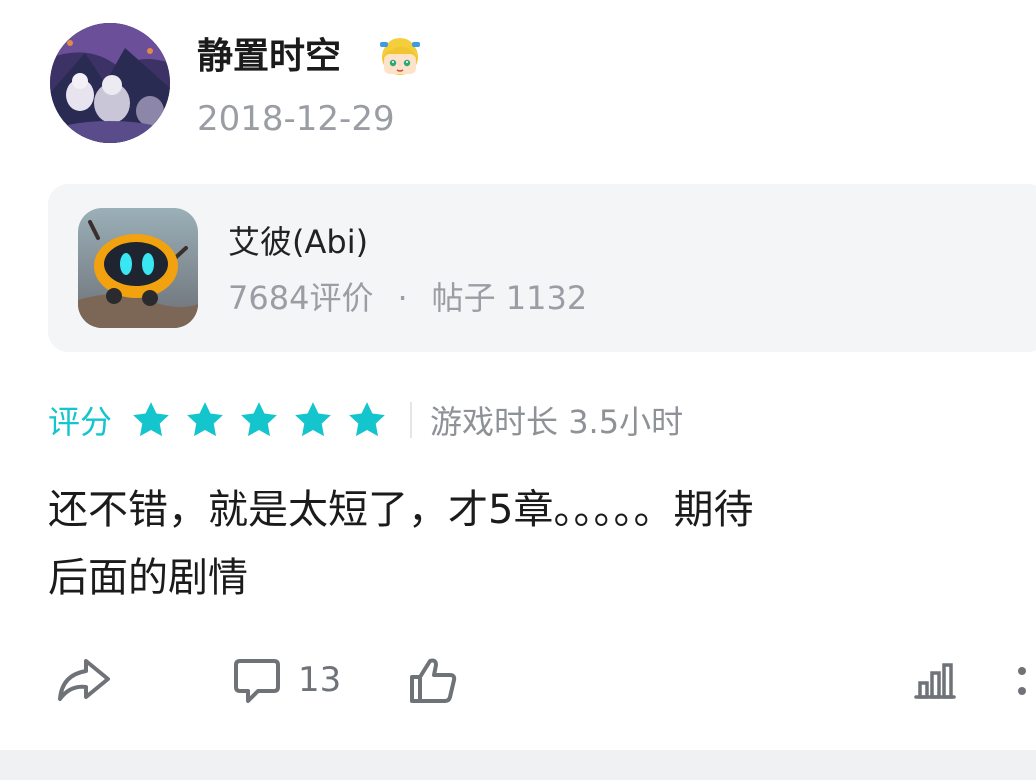  Describe the element at coordinates (298, 242) in the screenshot. I see `game-name: 艾彼(Abi)` at that location.